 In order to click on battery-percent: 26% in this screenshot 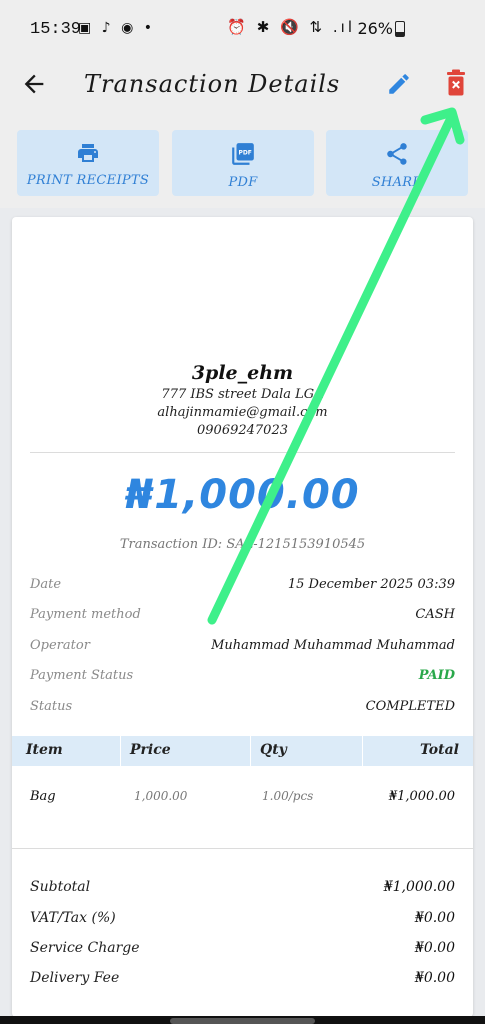, I will do `click(375, 28)`.